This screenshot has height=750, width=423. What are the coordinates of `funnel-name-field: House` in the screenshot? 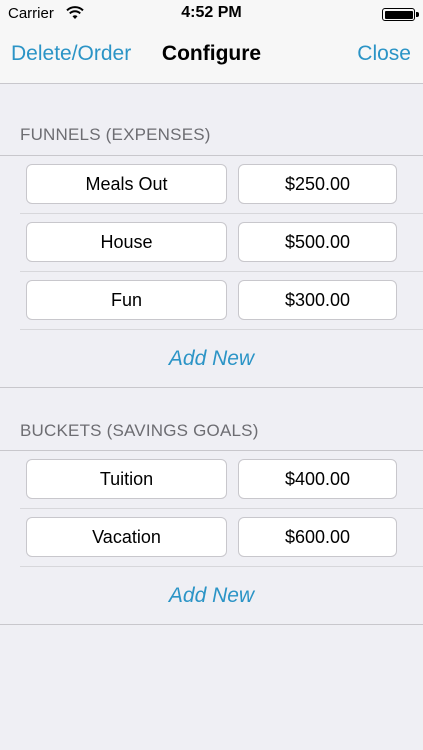 It's located at (126, 242).